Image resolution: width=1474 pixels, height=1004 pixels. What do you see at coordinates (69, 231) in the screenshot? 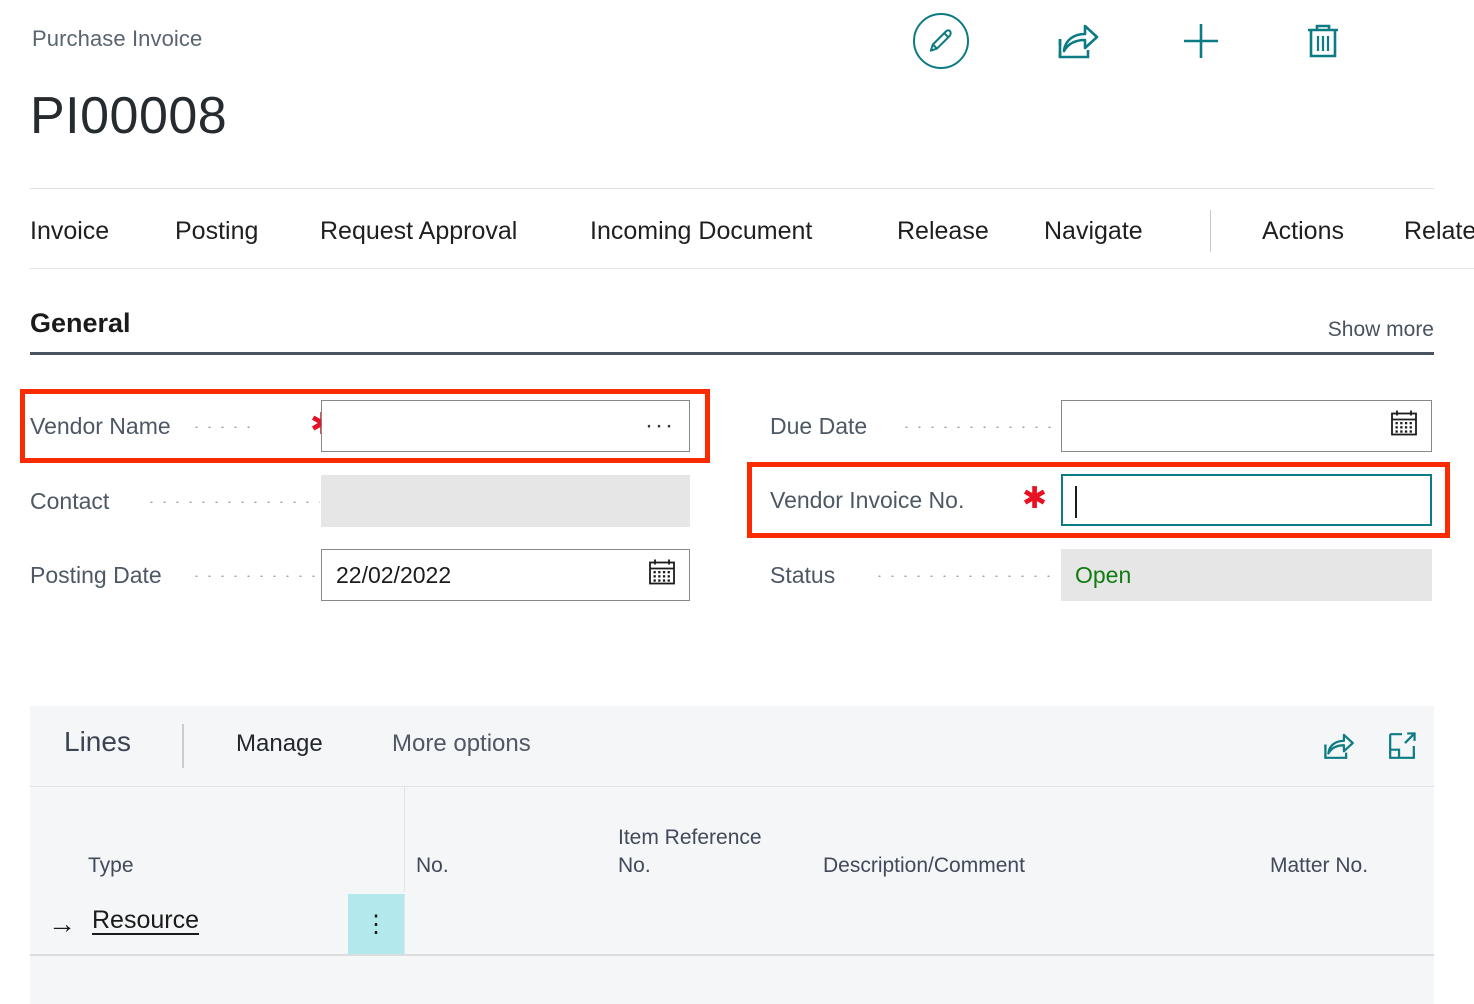
I see `nav-item-invoice: Invoice` at bounding box center [69, 231].